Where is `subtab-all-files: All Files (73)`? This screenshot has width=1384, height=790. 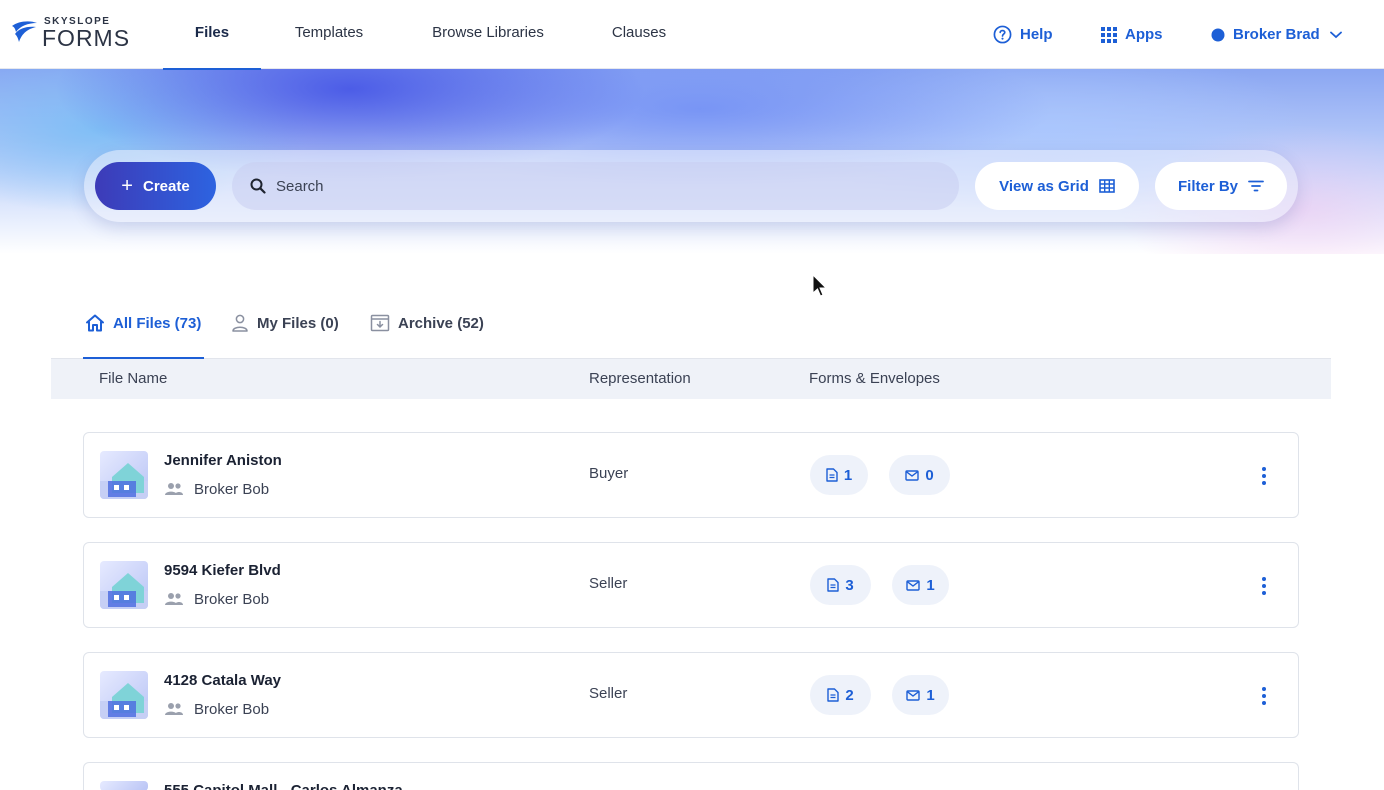 subtab-all-files: All Files (73) is located at coordinates (143, 323).